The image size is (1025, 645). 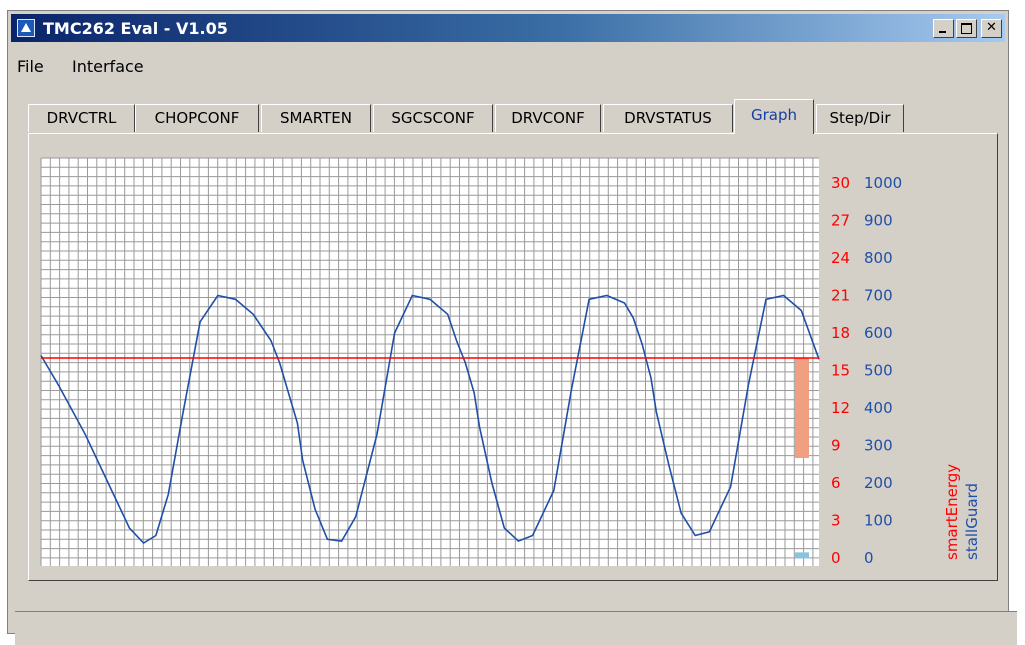 What do you see at coordinates (966, 28) in the screenshot?
I see `maximize-button` at bounding box center [966, 28].